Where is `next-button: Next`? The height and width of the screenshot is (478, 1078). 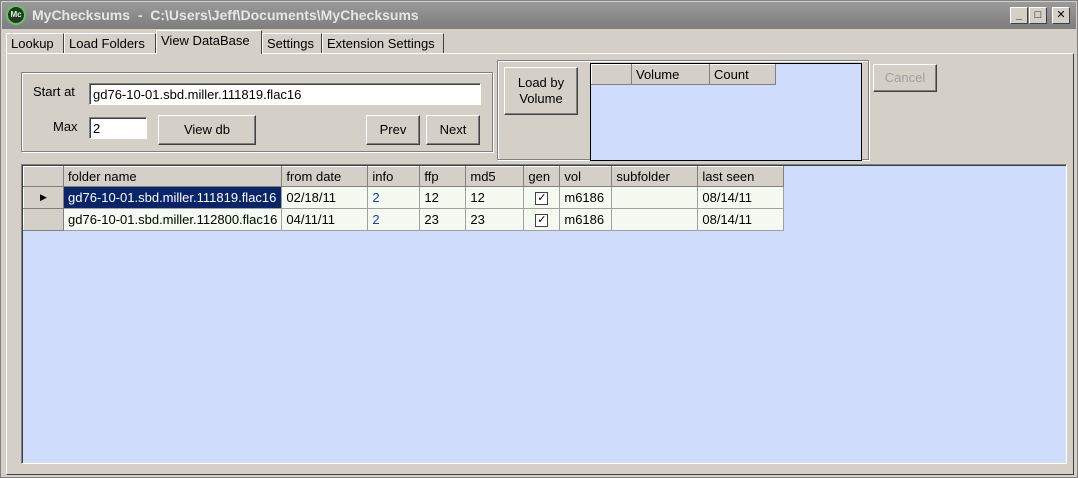
next-button: Next is located at coordinates (453, 130).